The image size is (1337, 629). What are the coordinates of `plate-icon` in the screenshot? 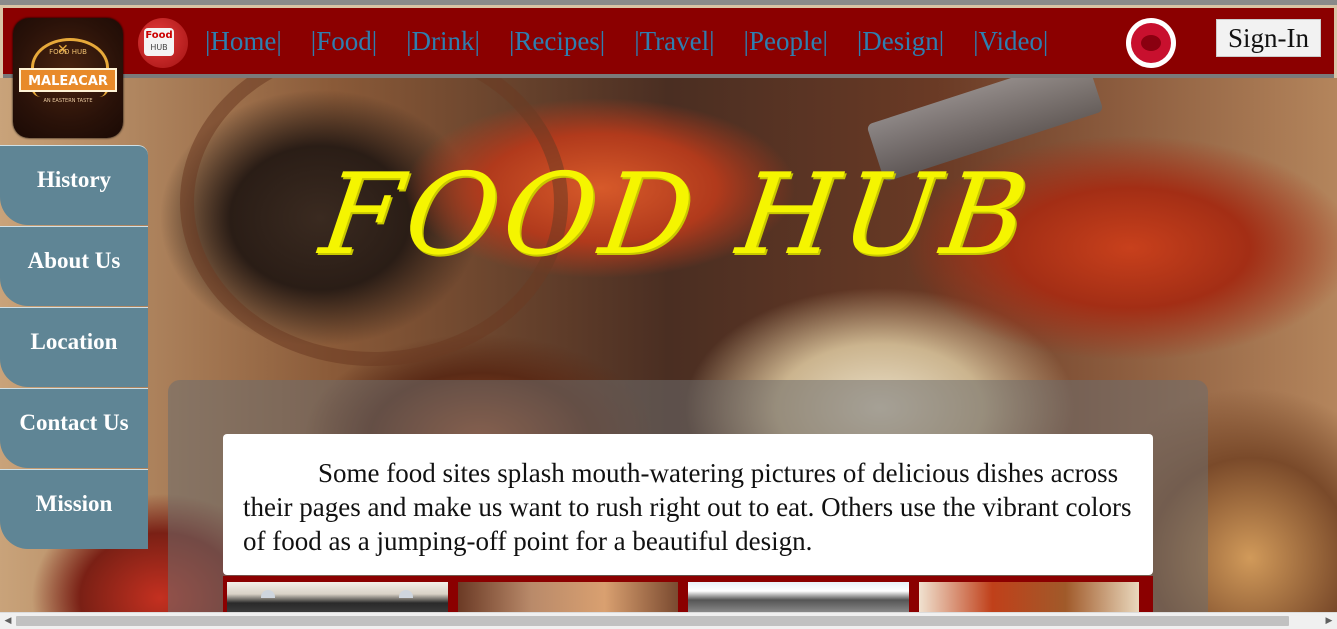 It's located at (1151, 43).